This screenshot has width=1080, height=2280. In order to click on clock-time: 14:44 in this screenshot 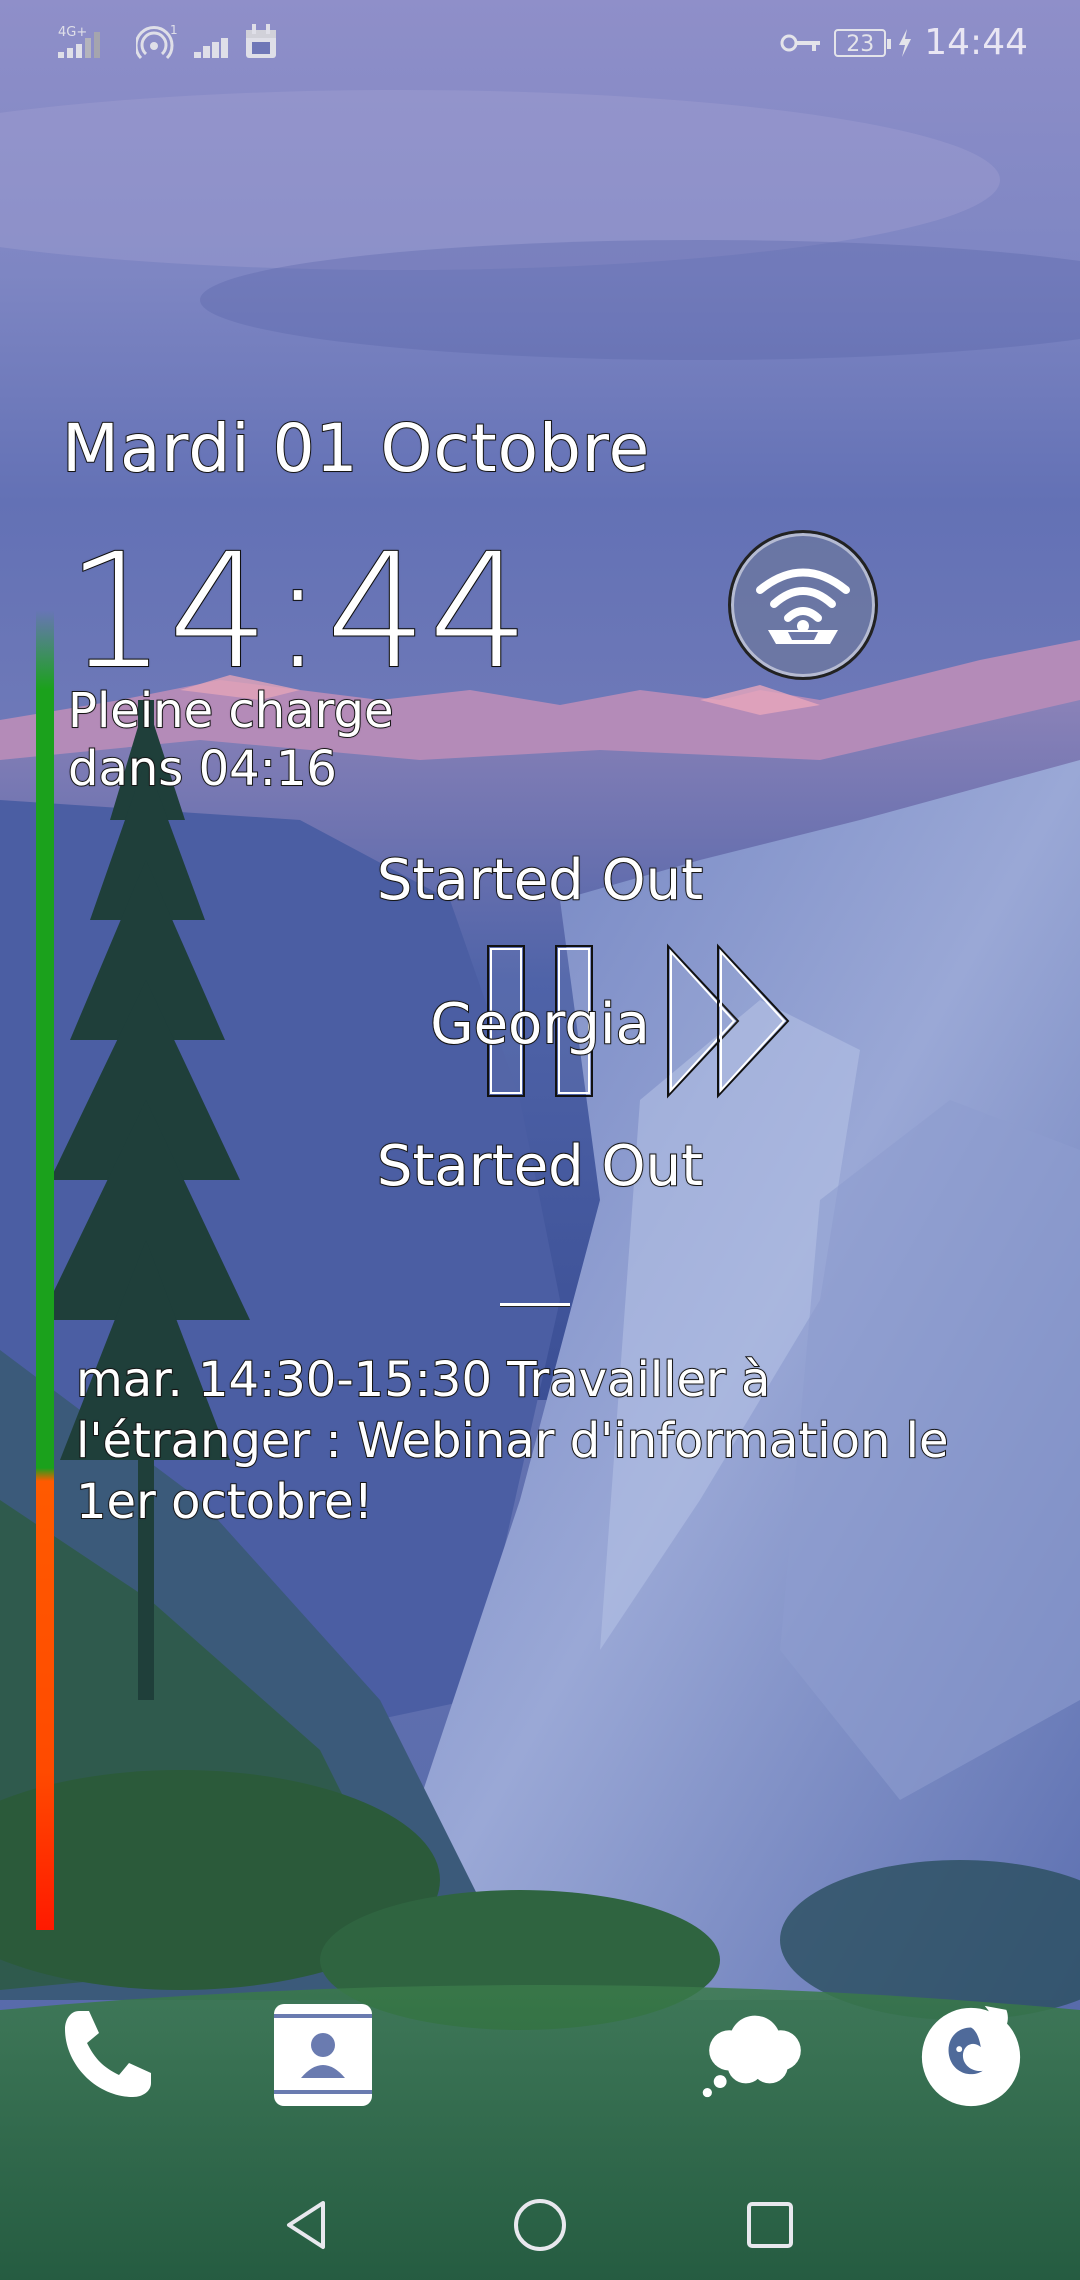, I will do `click(298, 612)`.